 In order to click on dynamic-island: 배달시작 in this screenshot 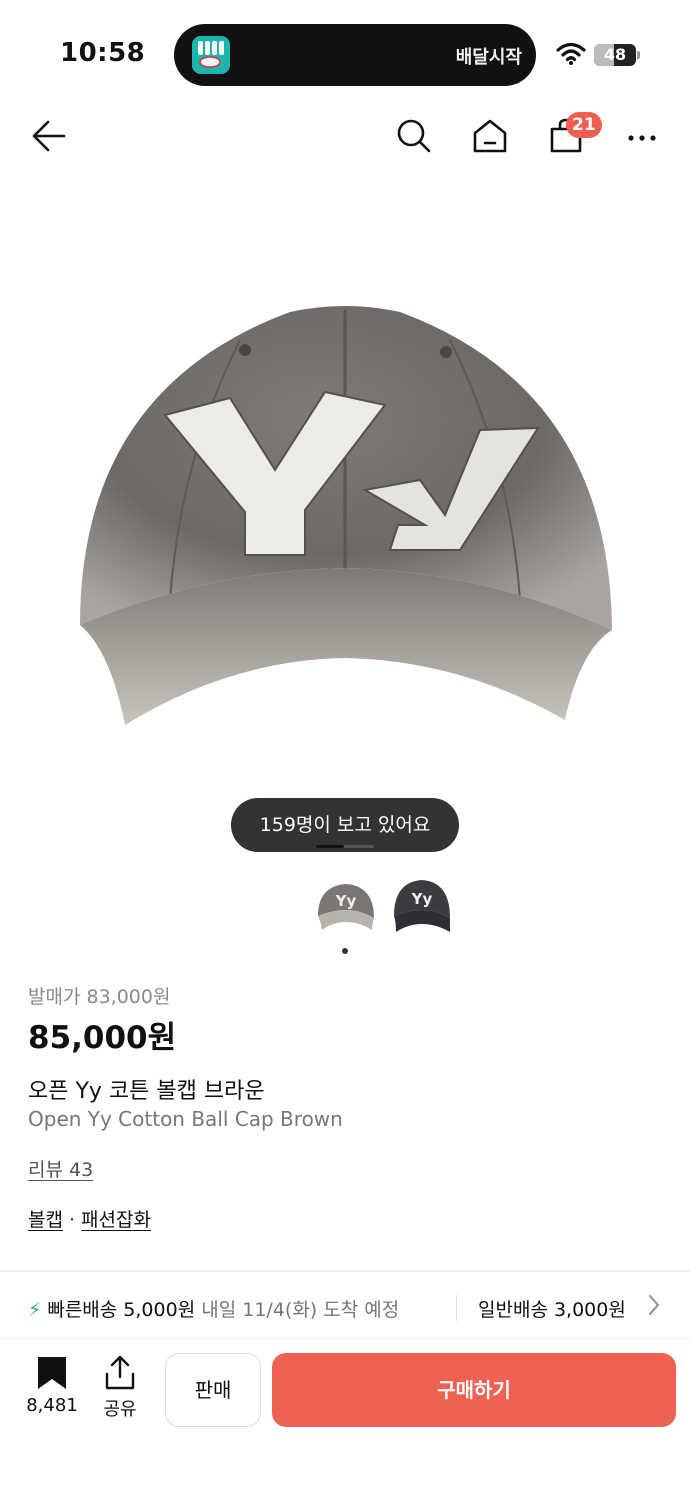, I will do `click(355, 55)`.